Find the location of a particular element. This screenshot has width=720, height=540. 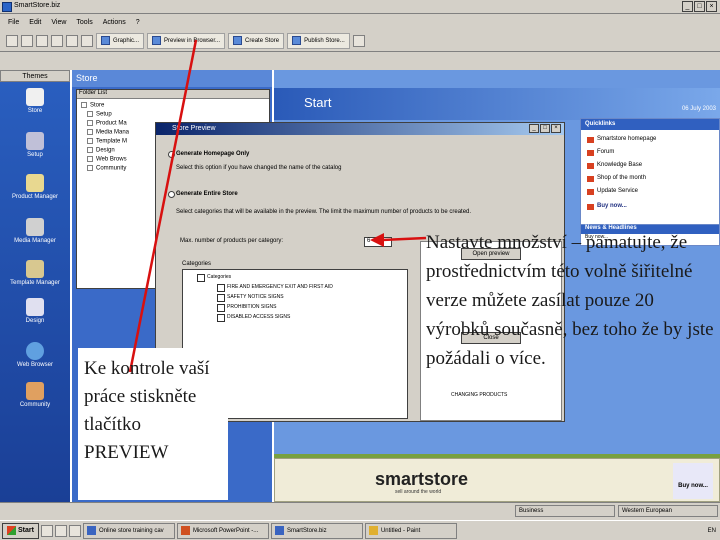

arrow-to-preview is located at coordinates (163, 206).